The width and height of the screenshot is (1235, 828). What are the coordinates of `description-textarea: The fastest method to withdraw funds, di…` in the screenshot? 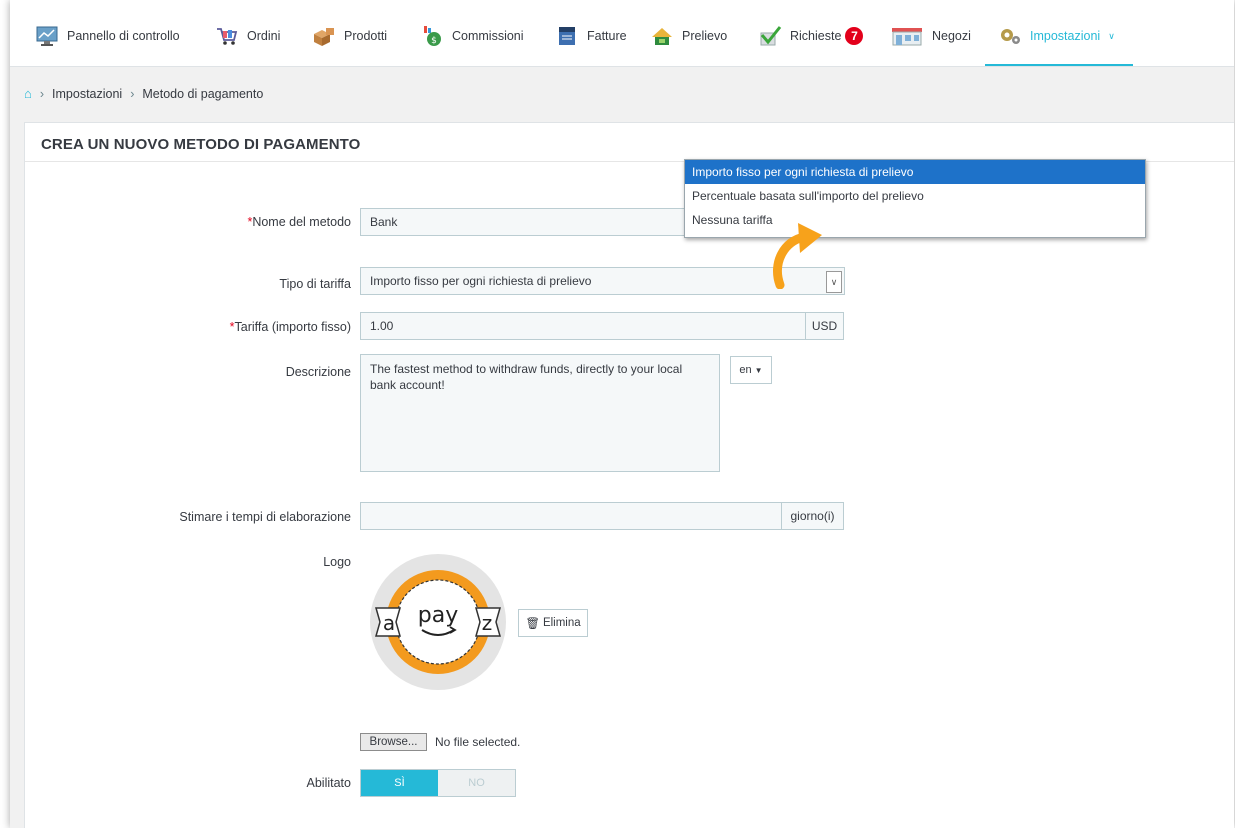 It's located at (540, 413).